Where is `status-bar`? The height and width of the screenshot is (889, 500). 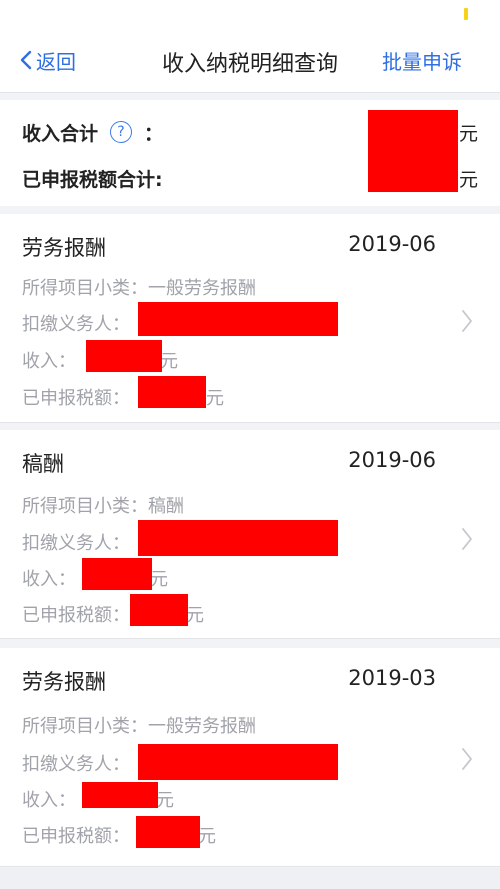 status-bar is located at coordinates (250, 14).